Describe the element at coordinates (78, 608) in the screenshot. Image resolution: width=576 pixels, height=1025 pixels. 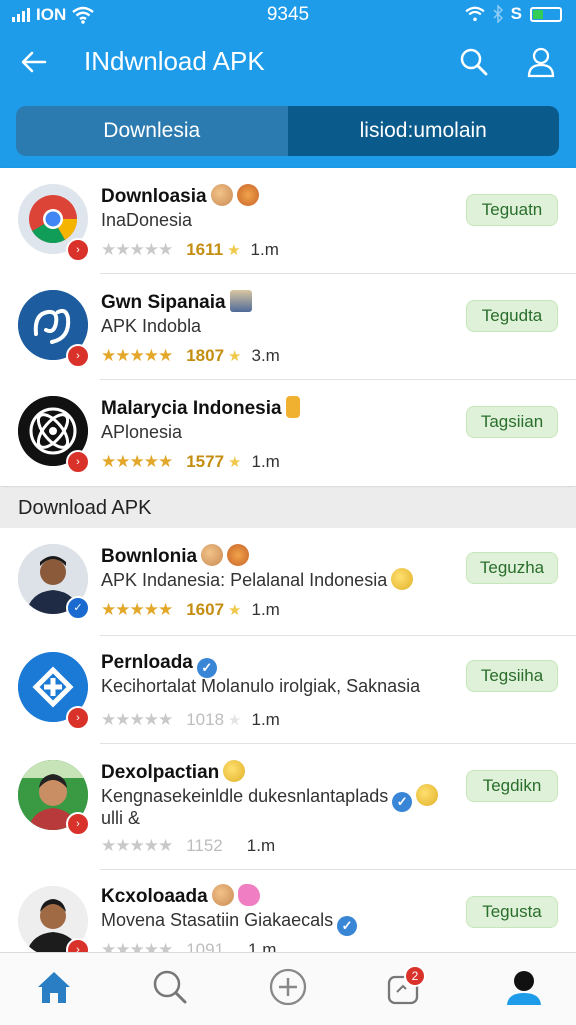
I see `verified-badge-icon: ✓` at that location.